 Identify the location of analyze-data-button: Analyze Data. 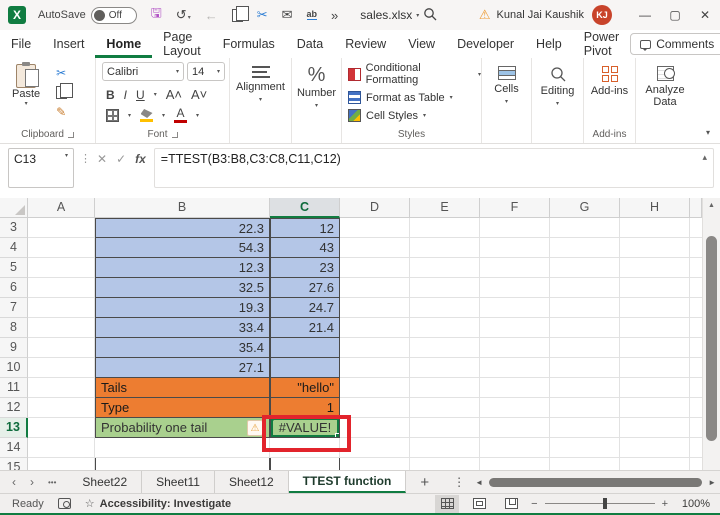
(665, 100).